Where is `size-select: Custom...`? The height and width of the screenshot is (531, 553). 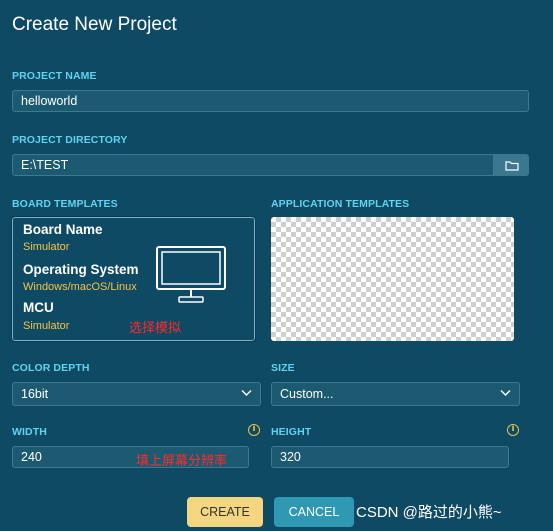 size-select: Custom... is located at coordinates (395, 394).